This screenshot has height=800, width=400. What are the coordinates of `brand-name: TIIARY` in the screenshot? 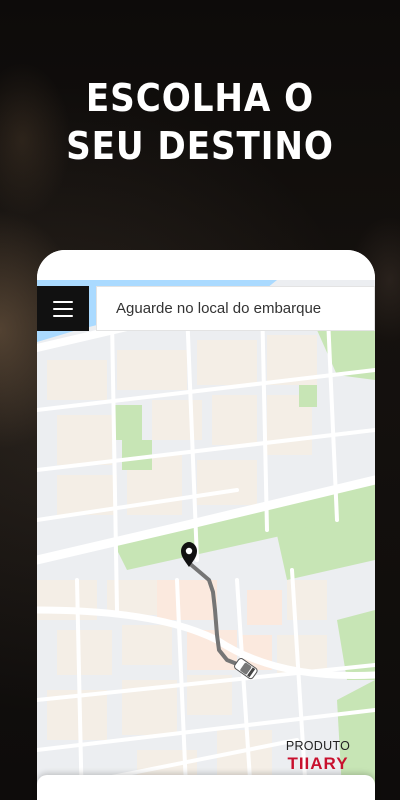 It's located at (318, 763).